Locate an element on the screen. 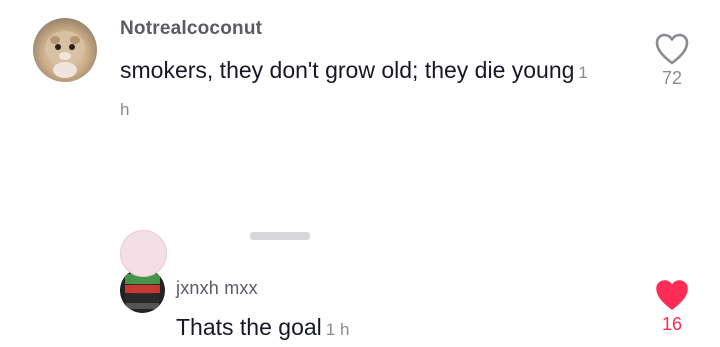  reply-time: 1 h is located at coordinates (337, 329).